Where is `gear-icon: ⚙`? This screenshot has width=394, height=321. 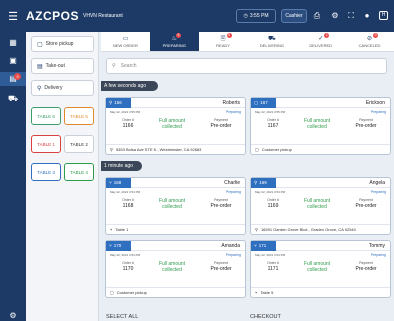 gear-icon: ⚙ is located at coordinates (335, 16).